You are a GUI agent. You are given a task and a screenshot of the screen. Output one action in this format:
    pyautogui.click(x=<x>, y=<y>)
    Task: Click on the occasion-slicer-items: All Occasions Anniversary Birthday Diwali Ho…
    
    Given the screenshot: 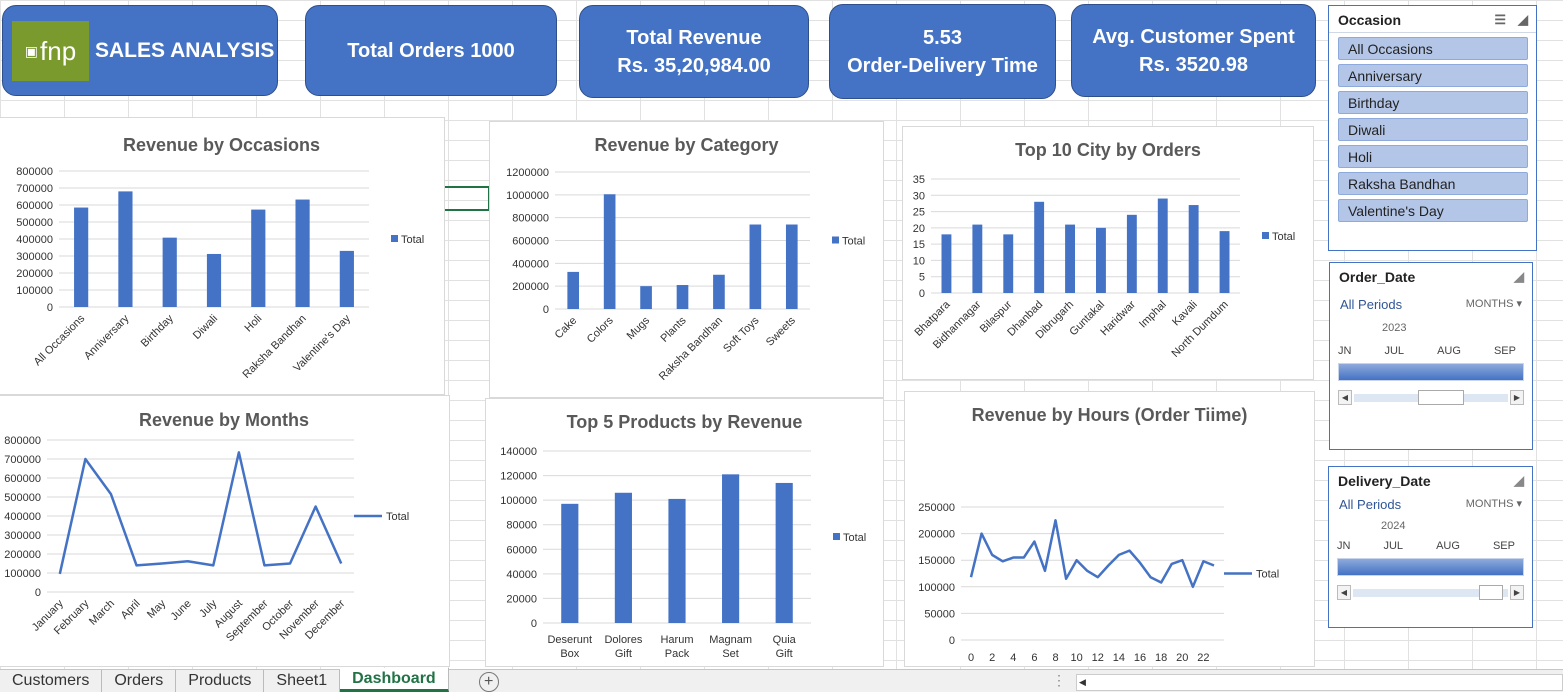 What is the action you would take?
    pyautogui.click(x=1432, y=129)
    